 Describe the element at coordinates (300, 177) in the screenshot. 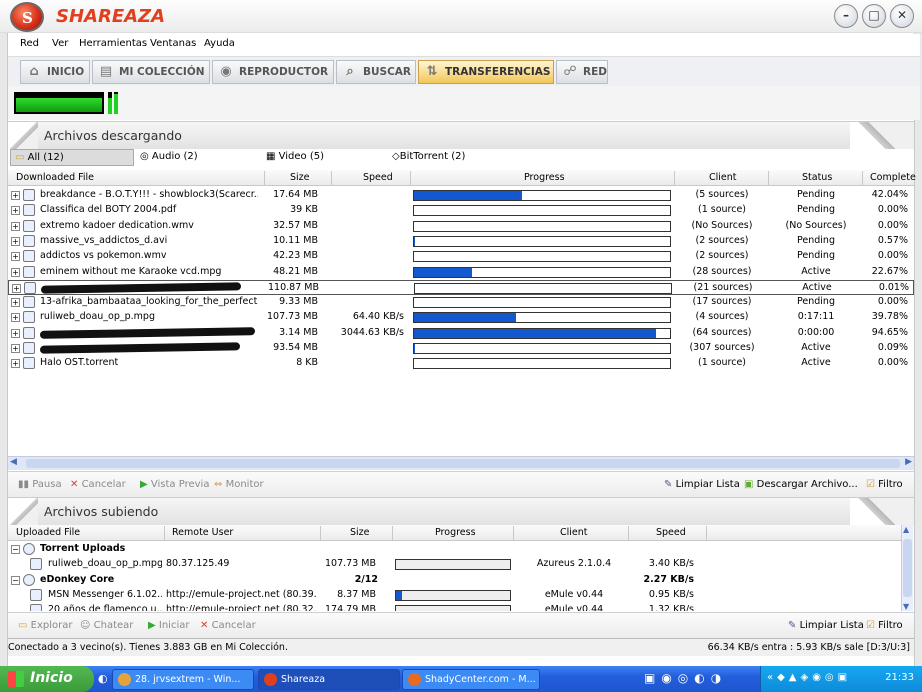

I see `col-size: Size` at that location.